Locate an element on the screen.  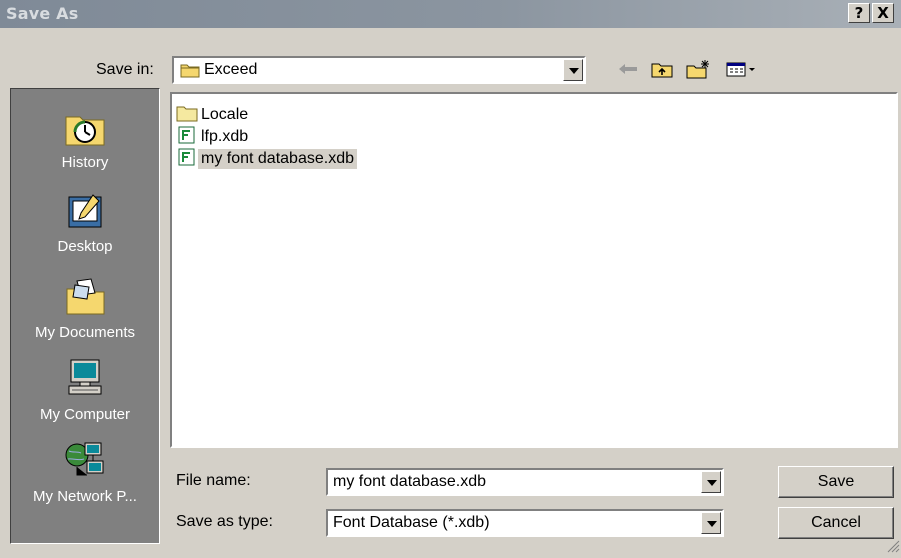
place-my-documents: My Documents is located at coordinates (85, 309).